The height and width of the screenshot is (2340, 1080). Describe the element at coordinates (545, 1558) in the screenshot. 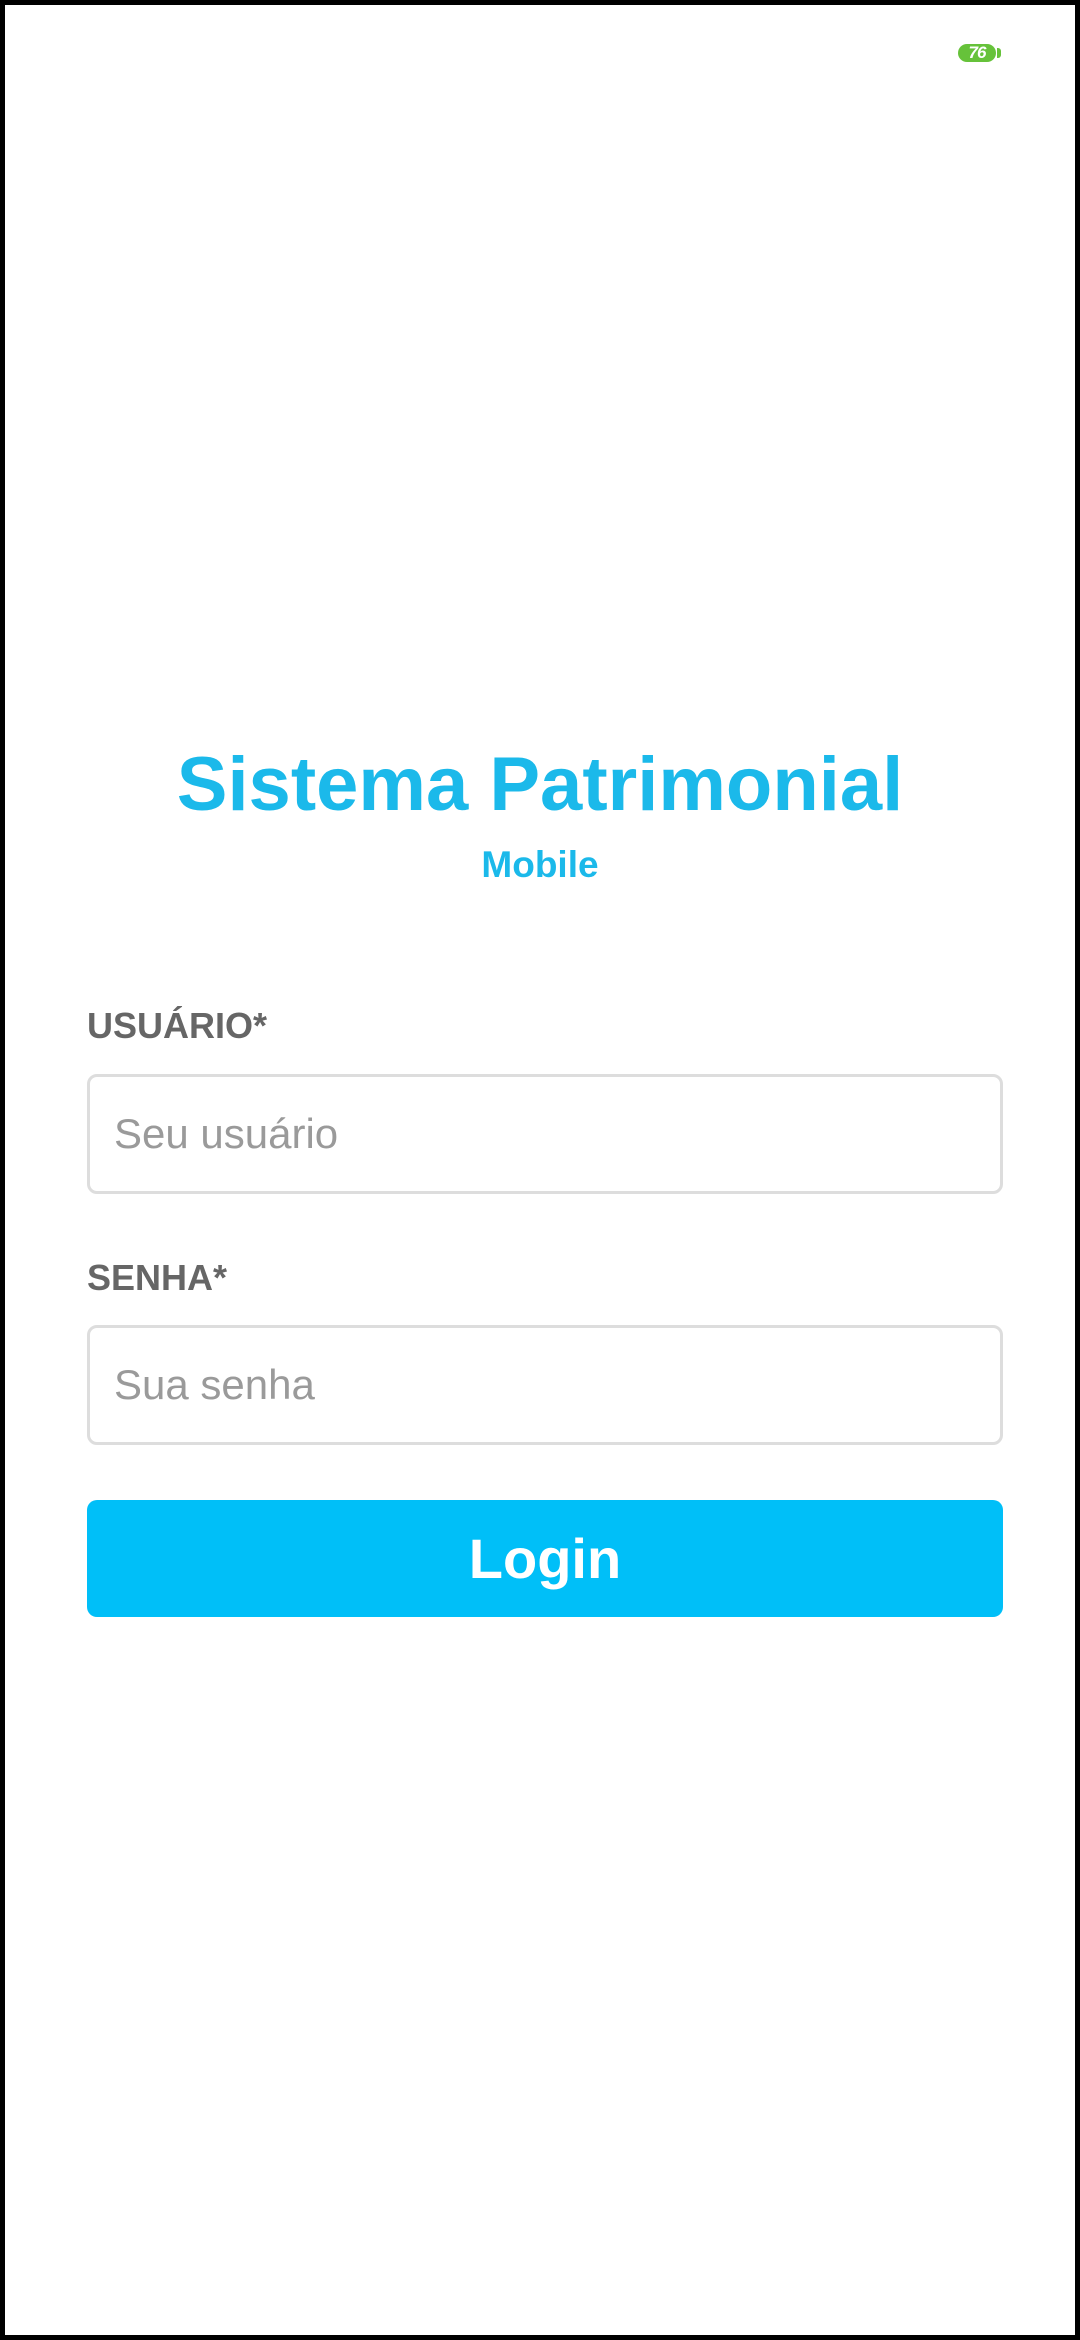

I see `login-button: Login` at that location.